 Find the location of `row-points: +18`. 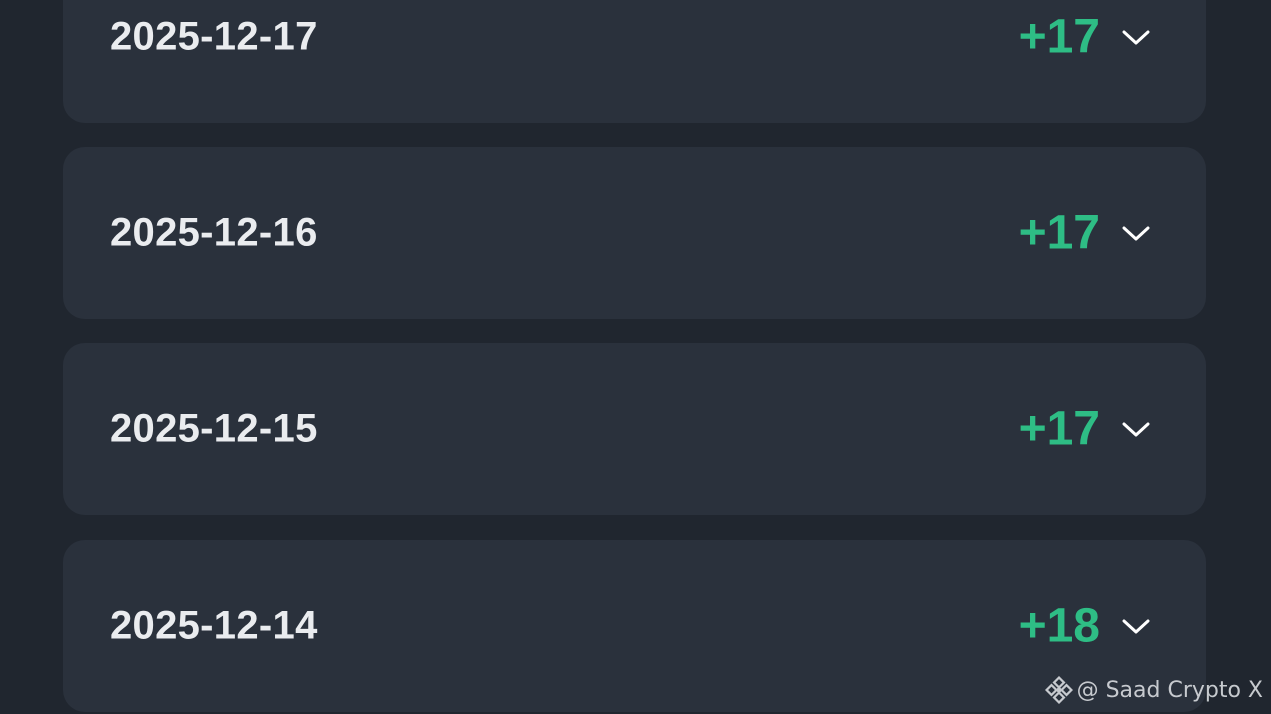

row-points: +18 is located at coordinates (1059, 626).